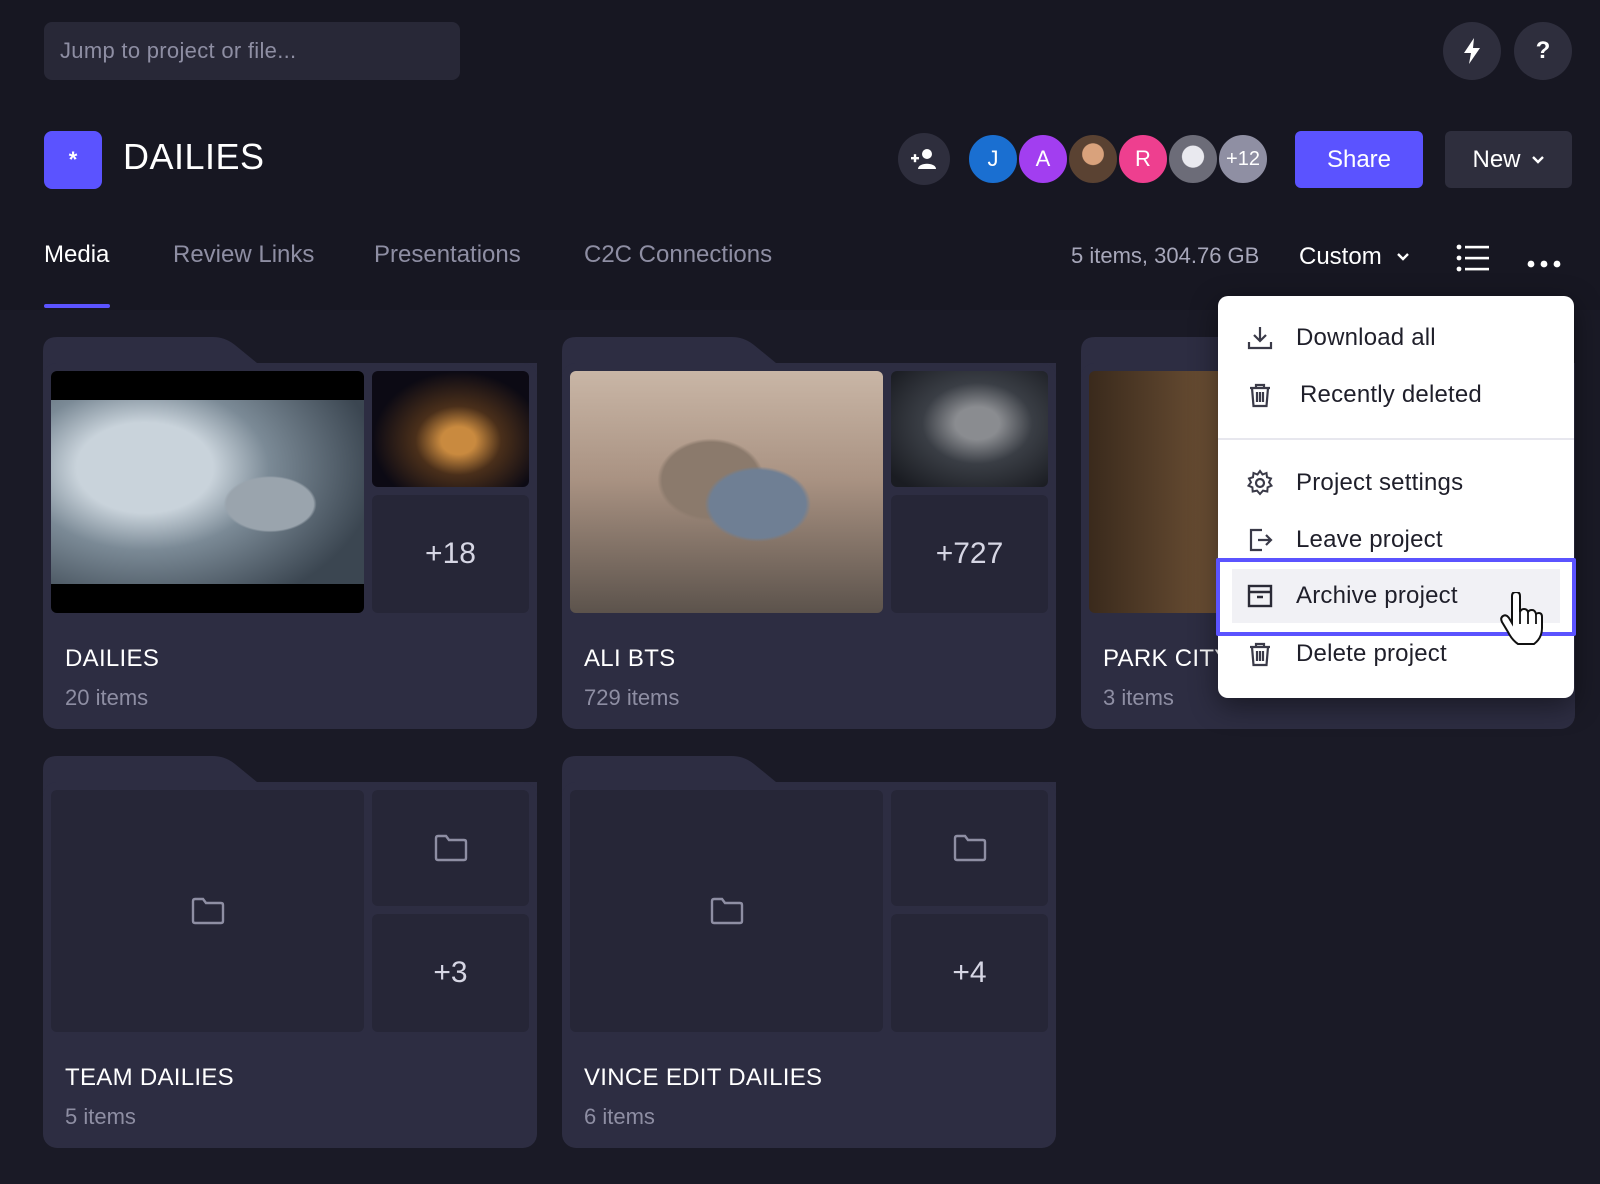 The image size is (1600, 1184). Describe the element at coordinates (1396, 439) in the screenshot. I see `menu-divider` at that location.